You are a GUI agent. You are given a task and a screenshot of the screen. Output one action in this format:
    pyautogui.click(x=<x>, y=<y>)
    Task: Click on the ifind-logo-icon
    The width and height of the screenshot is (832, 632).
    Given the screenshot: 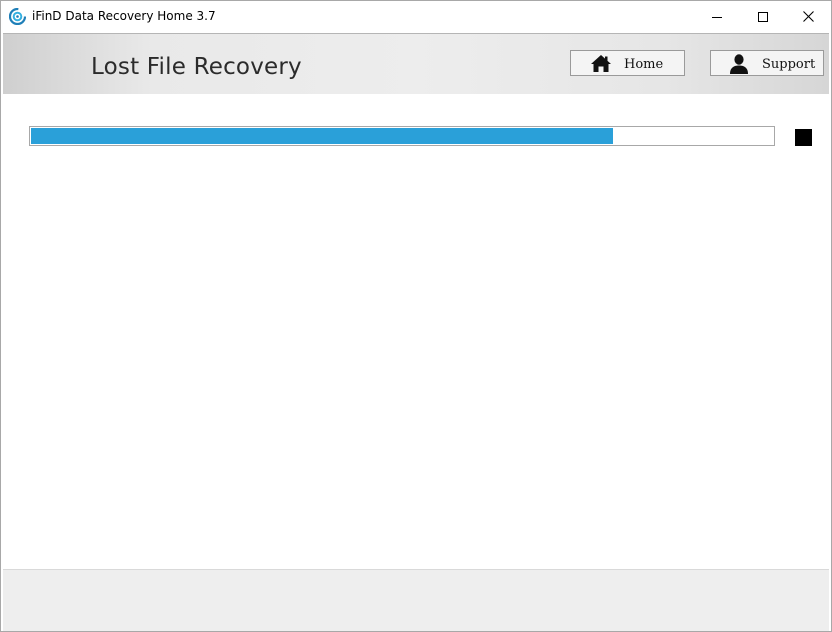 What is the action you would take?
    pyautogui.click(x=17, y=16)
    